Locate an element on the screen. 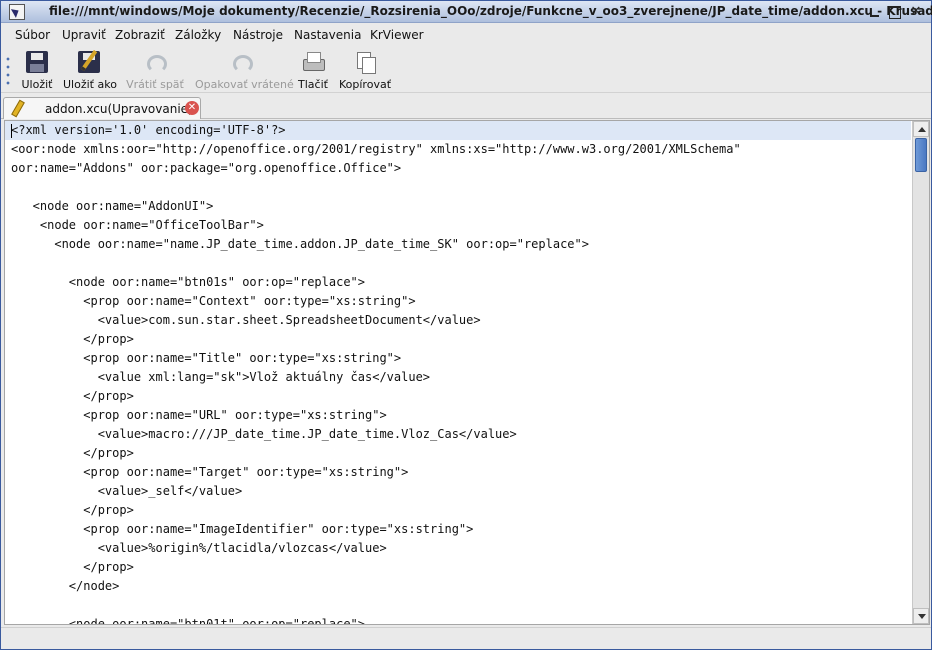  status-bar is located at coordinates (466, 638).